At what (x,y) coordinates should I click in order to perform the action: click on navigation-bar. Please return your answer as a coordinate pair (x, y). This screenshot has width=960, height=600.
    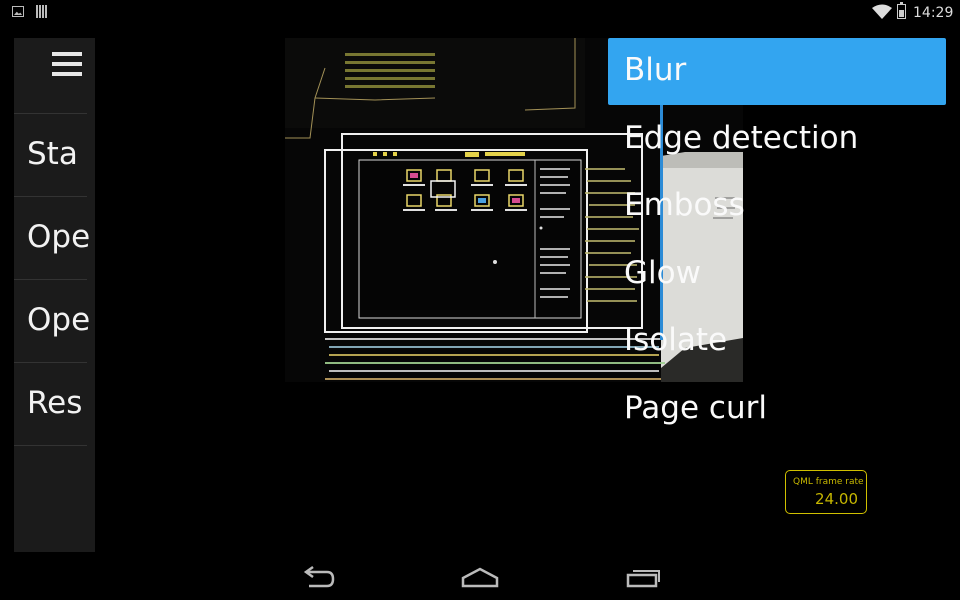
    Looking at the image, I should click on (480, 576).